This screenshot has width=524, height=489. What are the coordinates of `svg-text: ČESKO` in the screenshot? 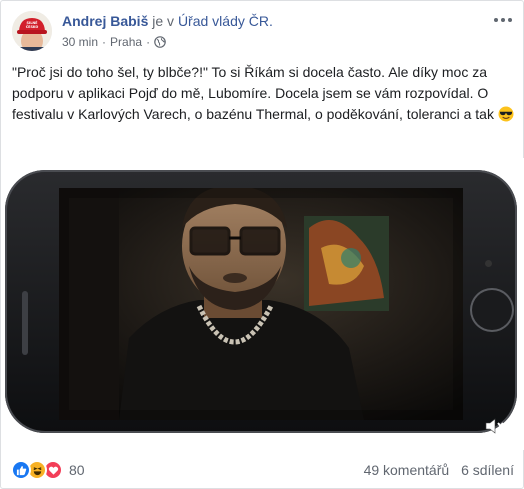 It's located at (32, 26).